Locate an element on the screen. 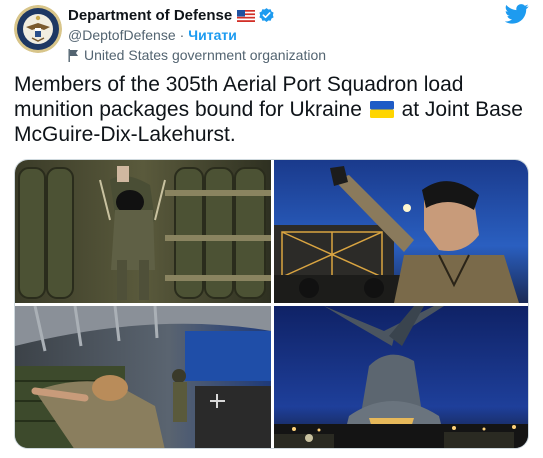 Image resolution: width=543 pixels, height=458 pixels. airman-loading-munitions-photo is located at coordinates (143, 231).